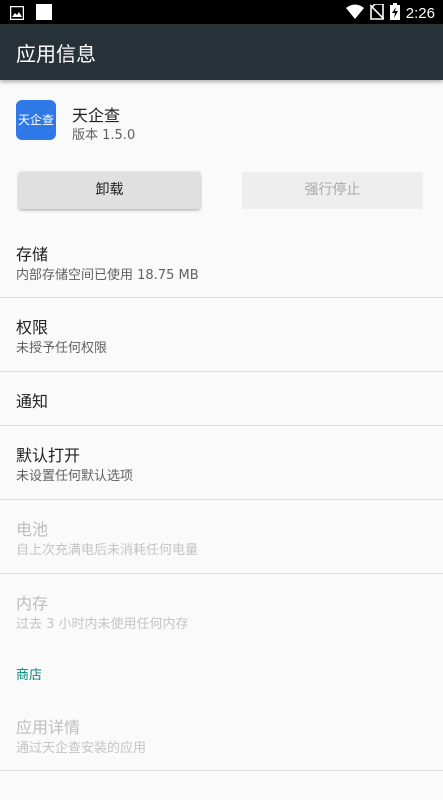  I want to click on notifications-title: 通知, so click(32, 401).